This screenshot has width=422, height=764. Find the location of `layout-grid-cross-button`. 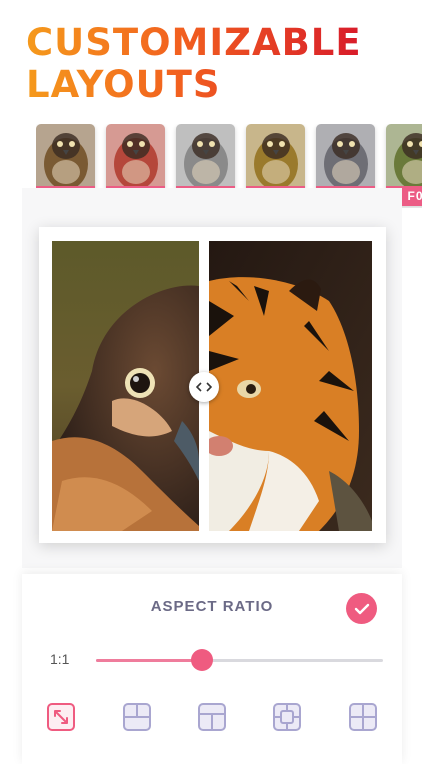

layout-grid-cross-button is located at coordinates (287, 717).